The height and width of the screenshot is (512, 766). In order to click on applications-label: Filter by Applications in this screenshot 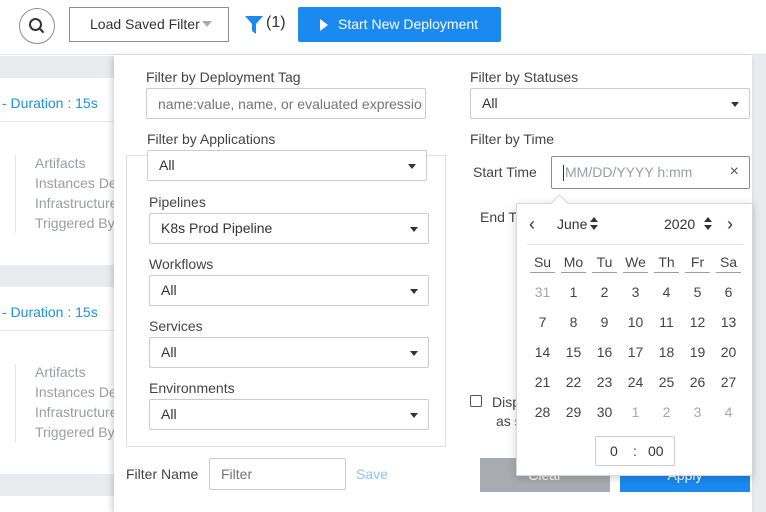, I will do `click(211, 139)`.